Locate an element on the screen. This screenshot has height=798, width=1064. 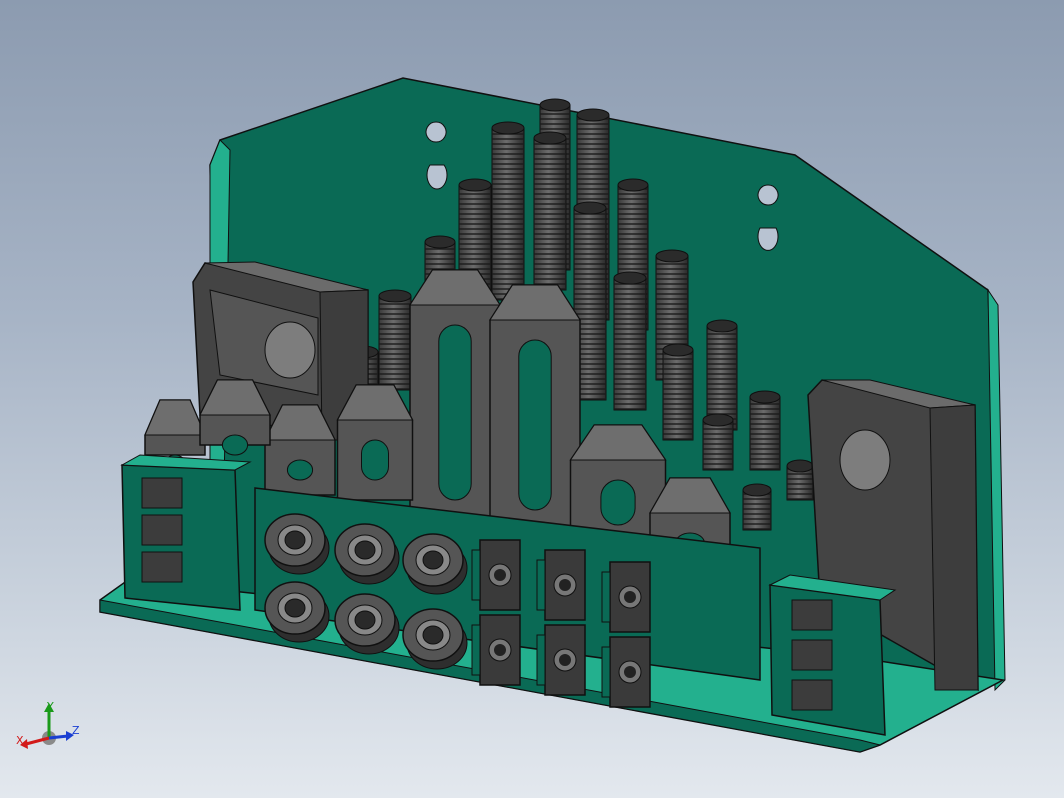
z-axis-label: Z is located at coordinates (76, 730).